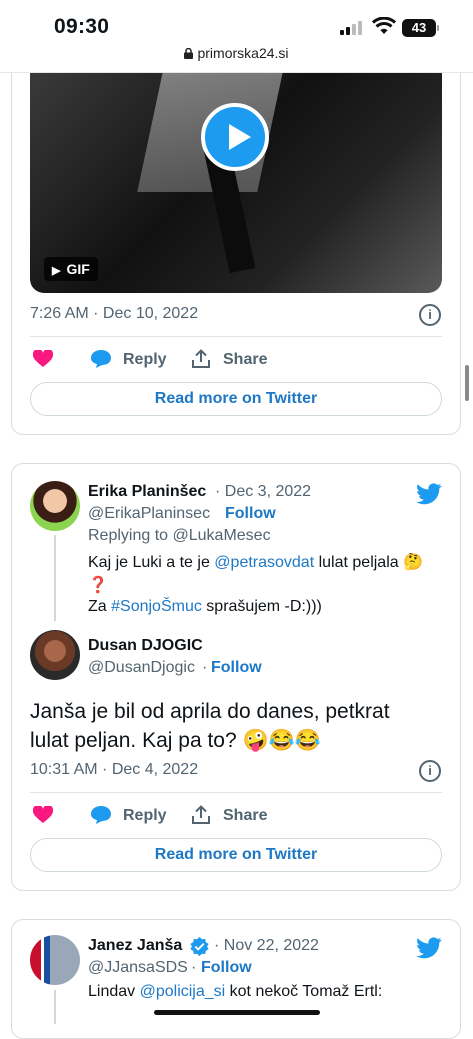 The height and width of the screenshot is (1039, 473). I want to click on avatar-dusan, so click(55, 655).